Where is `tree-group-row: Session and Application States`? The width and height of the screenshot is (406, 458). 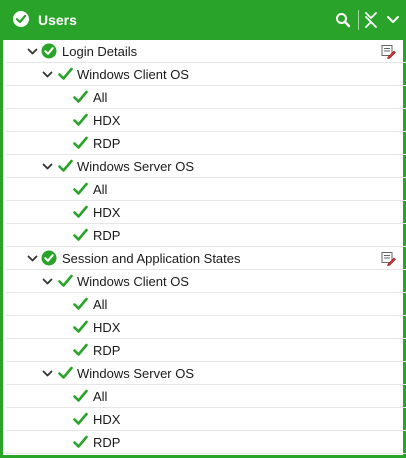 tree-group-row: Session and Application States is located at coordinates (206, 258).